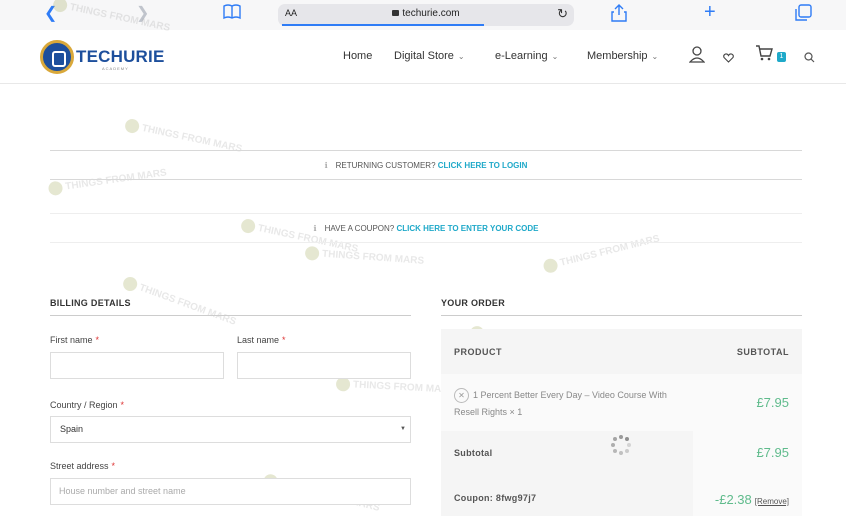 This screenshot has height=516, width=846. What do you see at coordinates (87, 405) in the screenshot?
I see `country-label: Country / Region *` at bounding box center [87, 405].